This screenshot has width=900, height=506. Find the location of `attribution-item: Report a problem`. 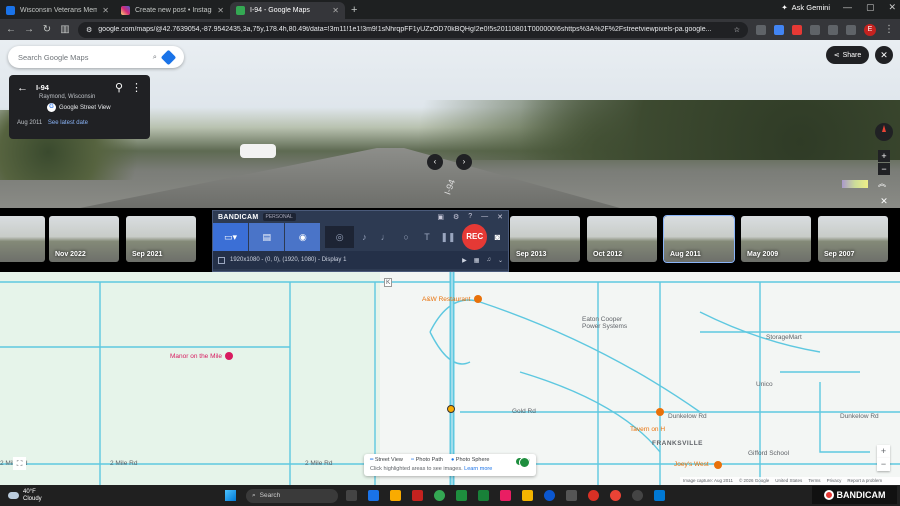

attribution-item: Report a problem is located at coordinates (864, 481).